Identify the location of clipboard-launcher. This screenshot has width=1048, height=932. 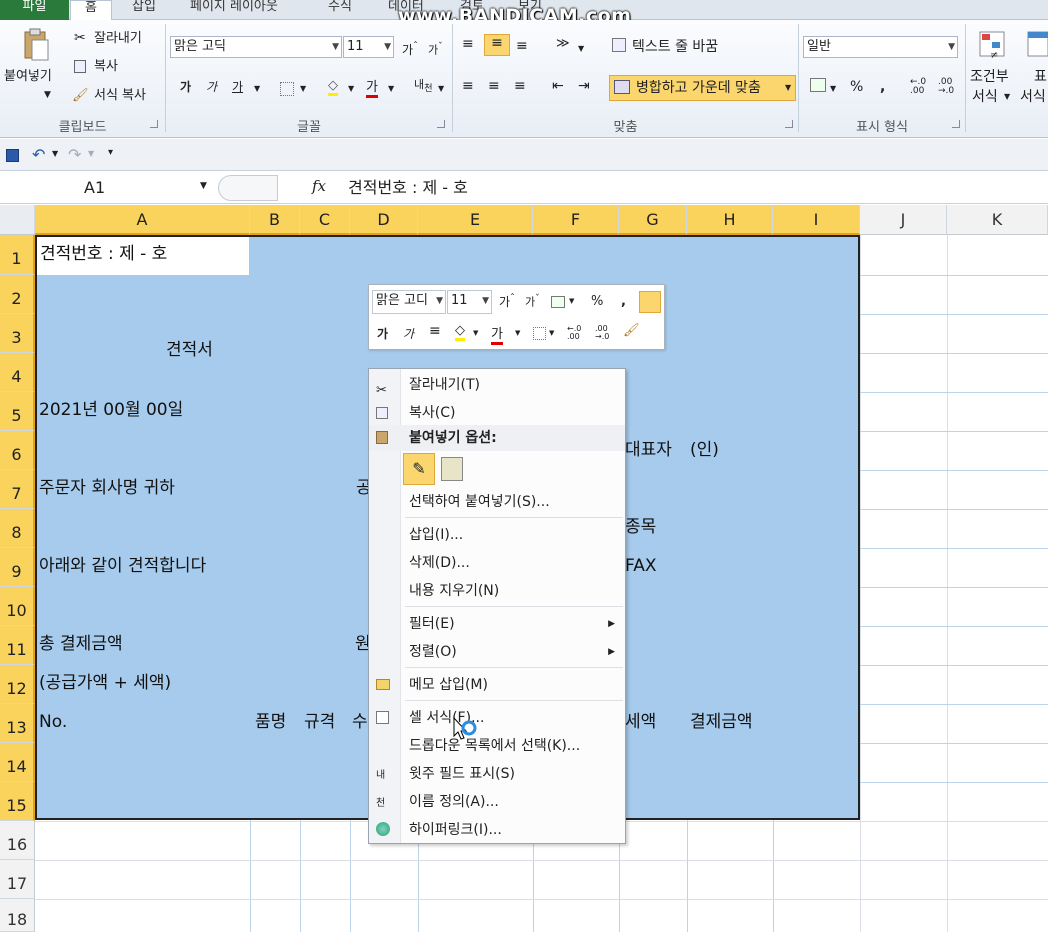
(154, 124).